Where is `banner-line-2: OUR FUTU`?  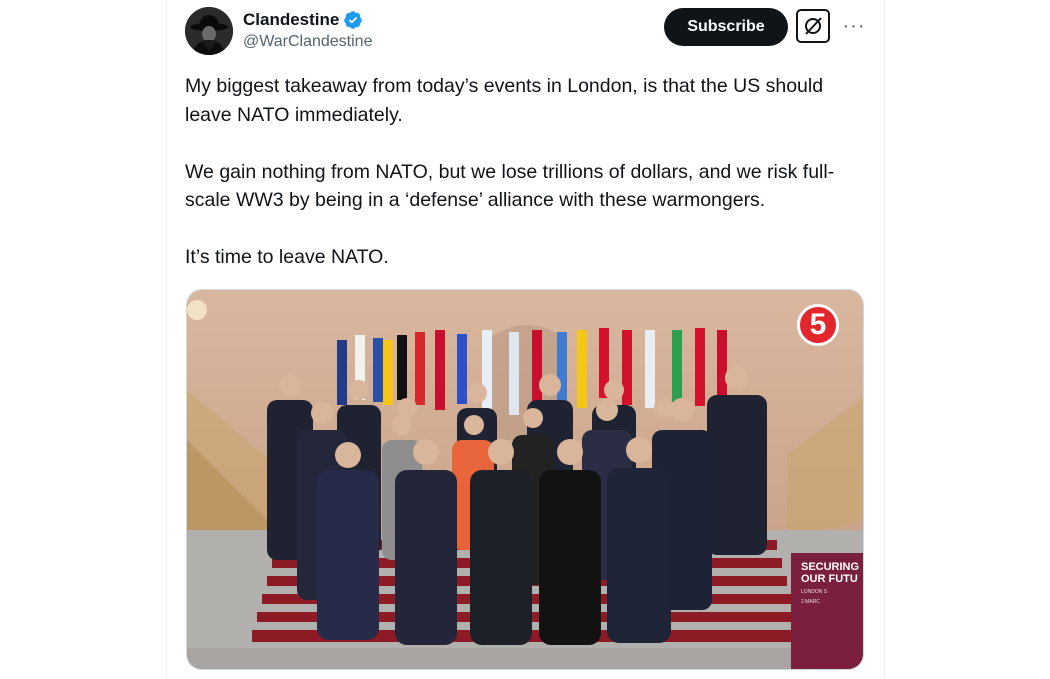
banner-line-2: OUR FUTU is located at coordinates (829, 579).